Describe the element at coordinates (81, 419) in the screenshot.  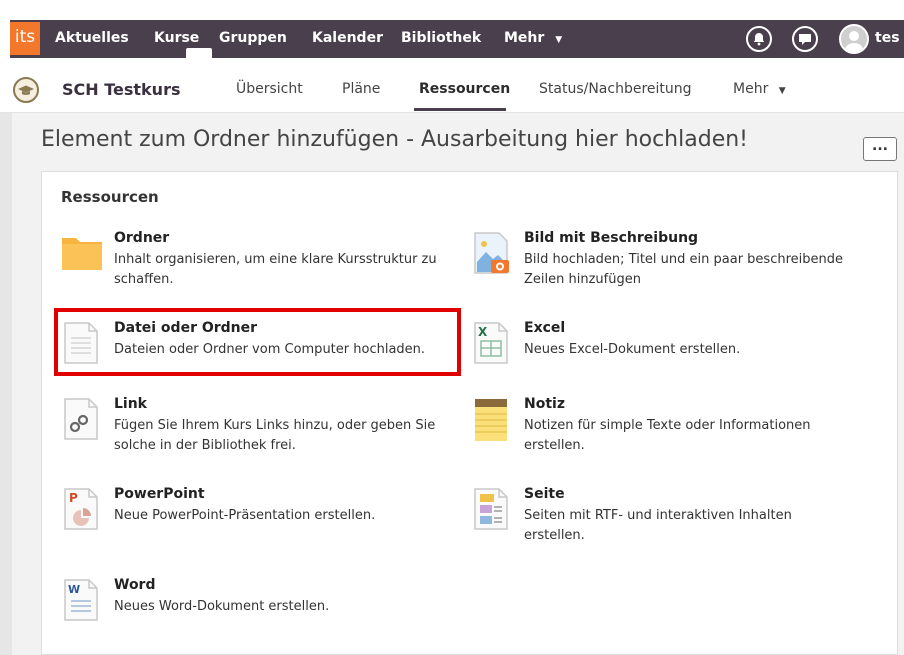
I see `link-icon` at that location.